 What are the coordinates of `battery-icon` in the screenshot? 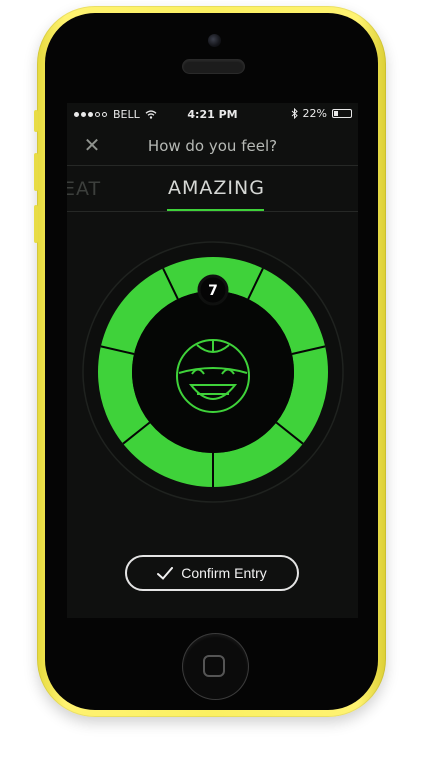 It's located at (342, 113).